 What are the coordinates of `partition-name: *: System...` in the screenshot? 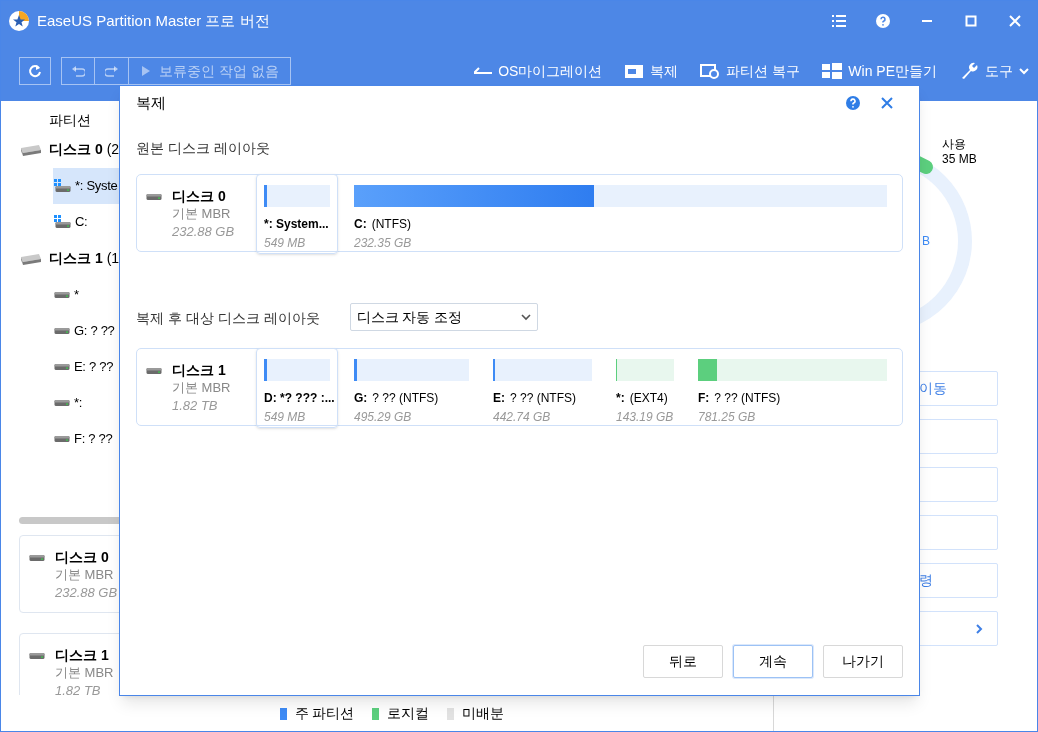 It's located at (296, 224).